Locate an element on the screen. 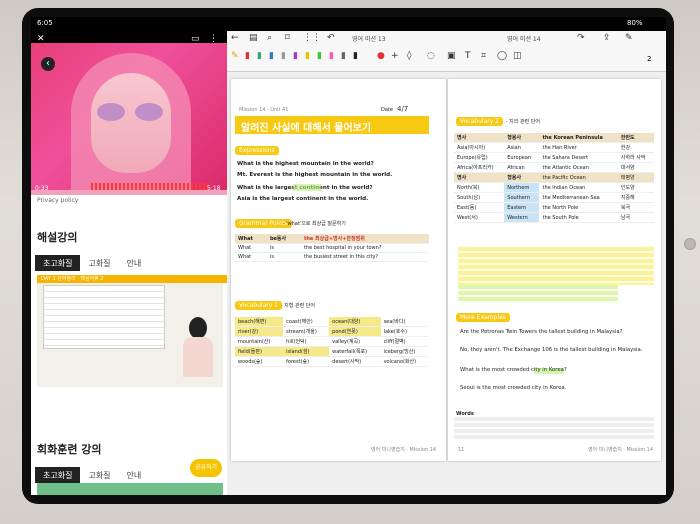 This screenshot has height=524, width=700. share-icon: ⇪ is located at coordinates (607, 38).